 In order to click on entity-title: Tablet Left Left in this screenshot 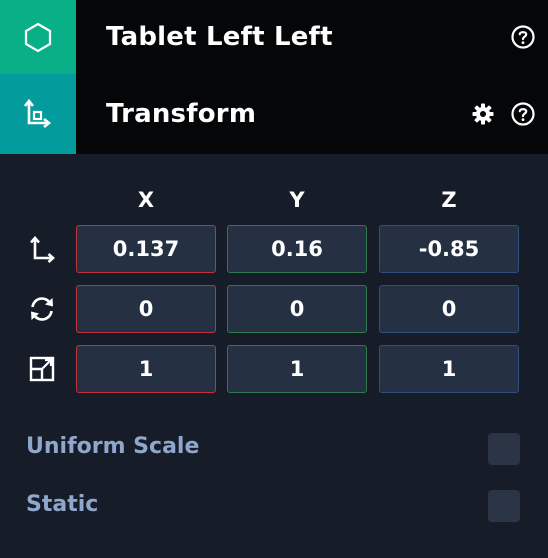, I will do `click(219, 37)`.